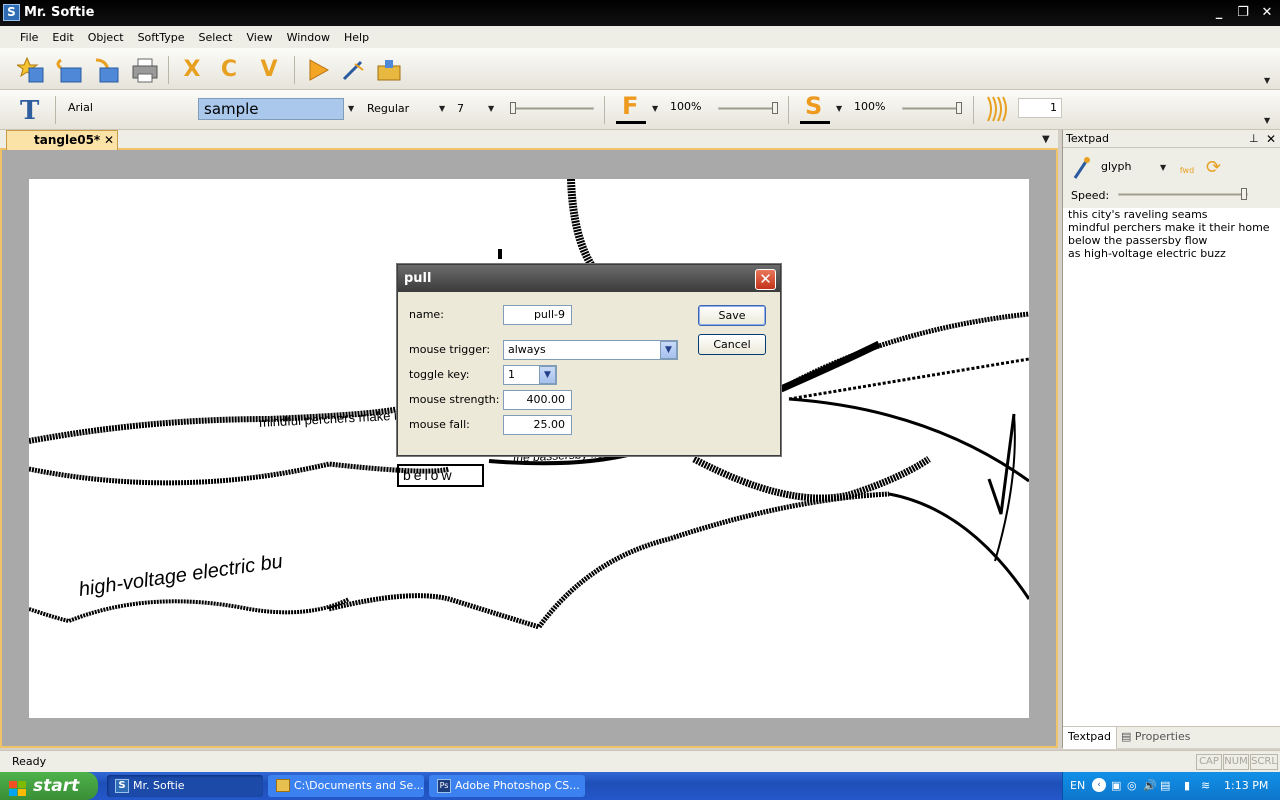 This screenshot has height=800, width=1280. What do you see at coordinates (389, 70) in the screenshot?
I see `folder-icon` at bounding box center [389, 70].